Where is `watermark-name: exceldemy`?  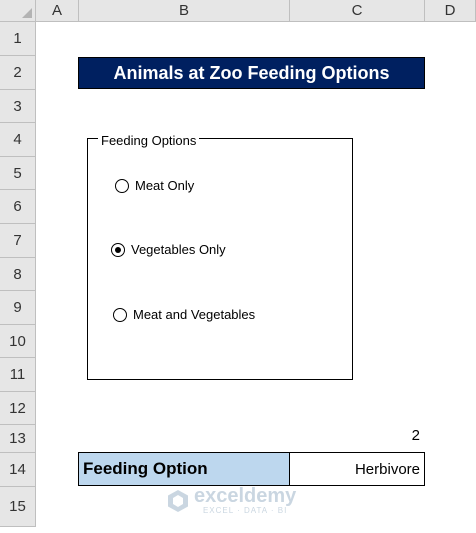 watermark-name: exceldemy is located at coordinates (245, 496).